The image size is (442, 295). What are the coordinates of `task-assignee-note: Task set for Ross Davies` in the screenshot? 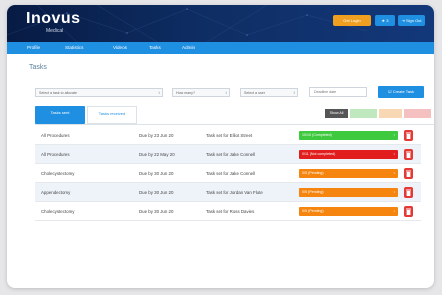 It's located at (230, 211).